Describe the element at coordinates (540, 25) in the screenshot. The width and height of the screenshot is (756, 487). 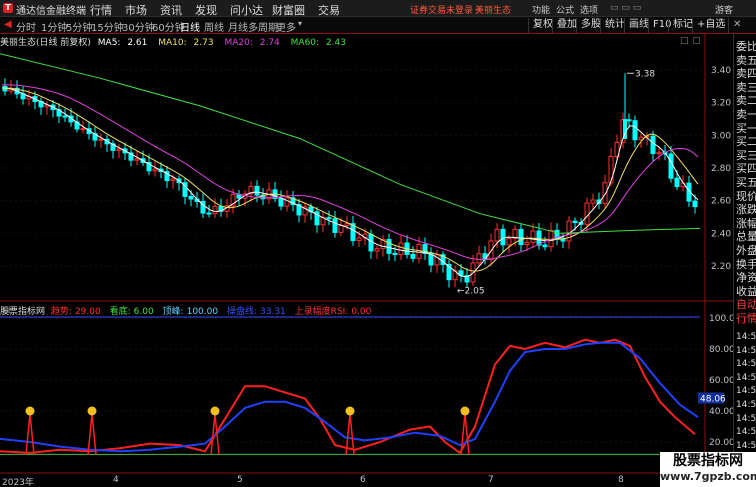
I see `toolbar-fuquan: 复权` at that location.